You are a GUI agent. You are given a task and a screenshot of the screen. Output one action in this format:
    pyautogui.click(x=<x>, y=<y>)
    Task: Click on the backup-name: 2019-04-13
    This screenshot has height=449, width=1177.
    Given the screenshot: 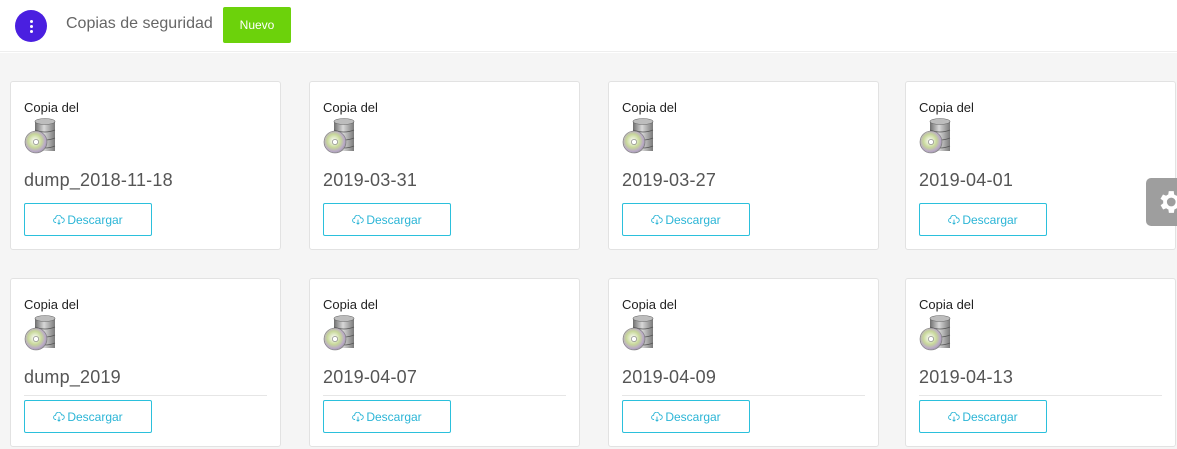 What is the action you would take?
    pyautogui.click(x=966, y=377)
    